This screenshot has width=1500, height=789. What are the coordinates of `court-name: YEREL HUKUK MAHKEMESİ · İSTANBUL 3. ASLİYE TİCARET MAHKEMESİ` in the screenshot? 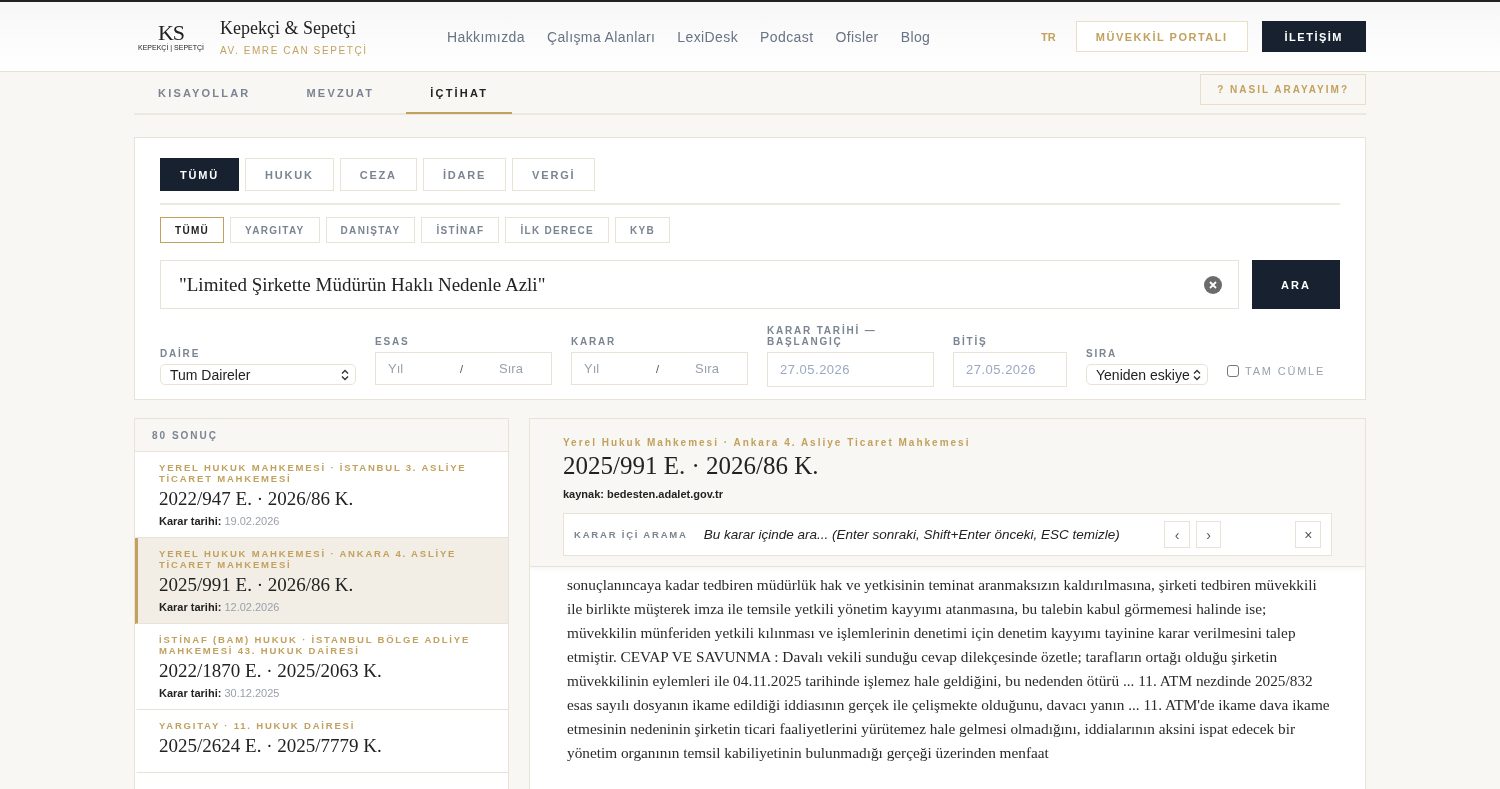 It's located at (313, 473).